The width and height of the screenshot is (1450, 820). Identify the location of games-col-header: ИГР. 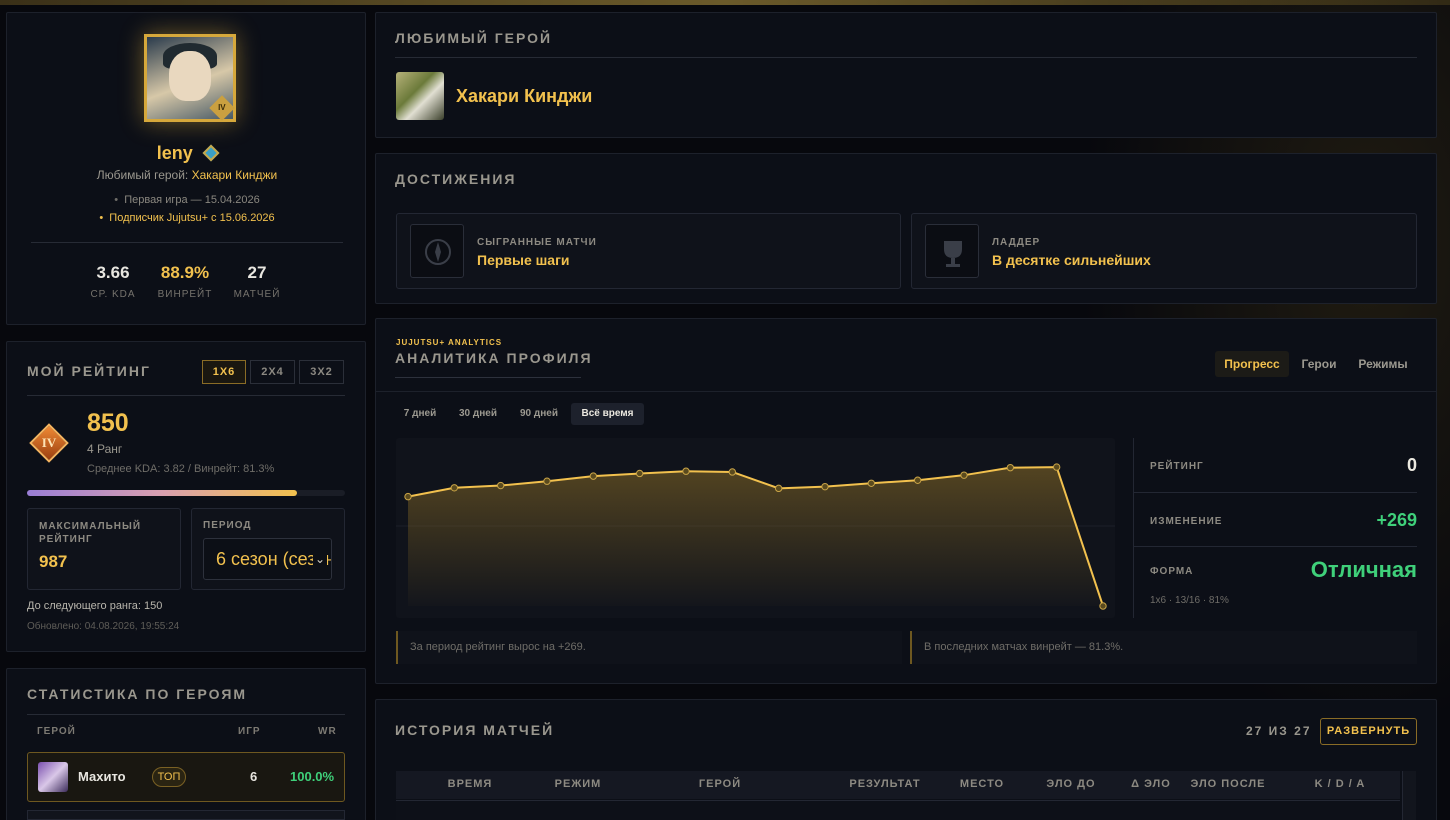
(249, 731).